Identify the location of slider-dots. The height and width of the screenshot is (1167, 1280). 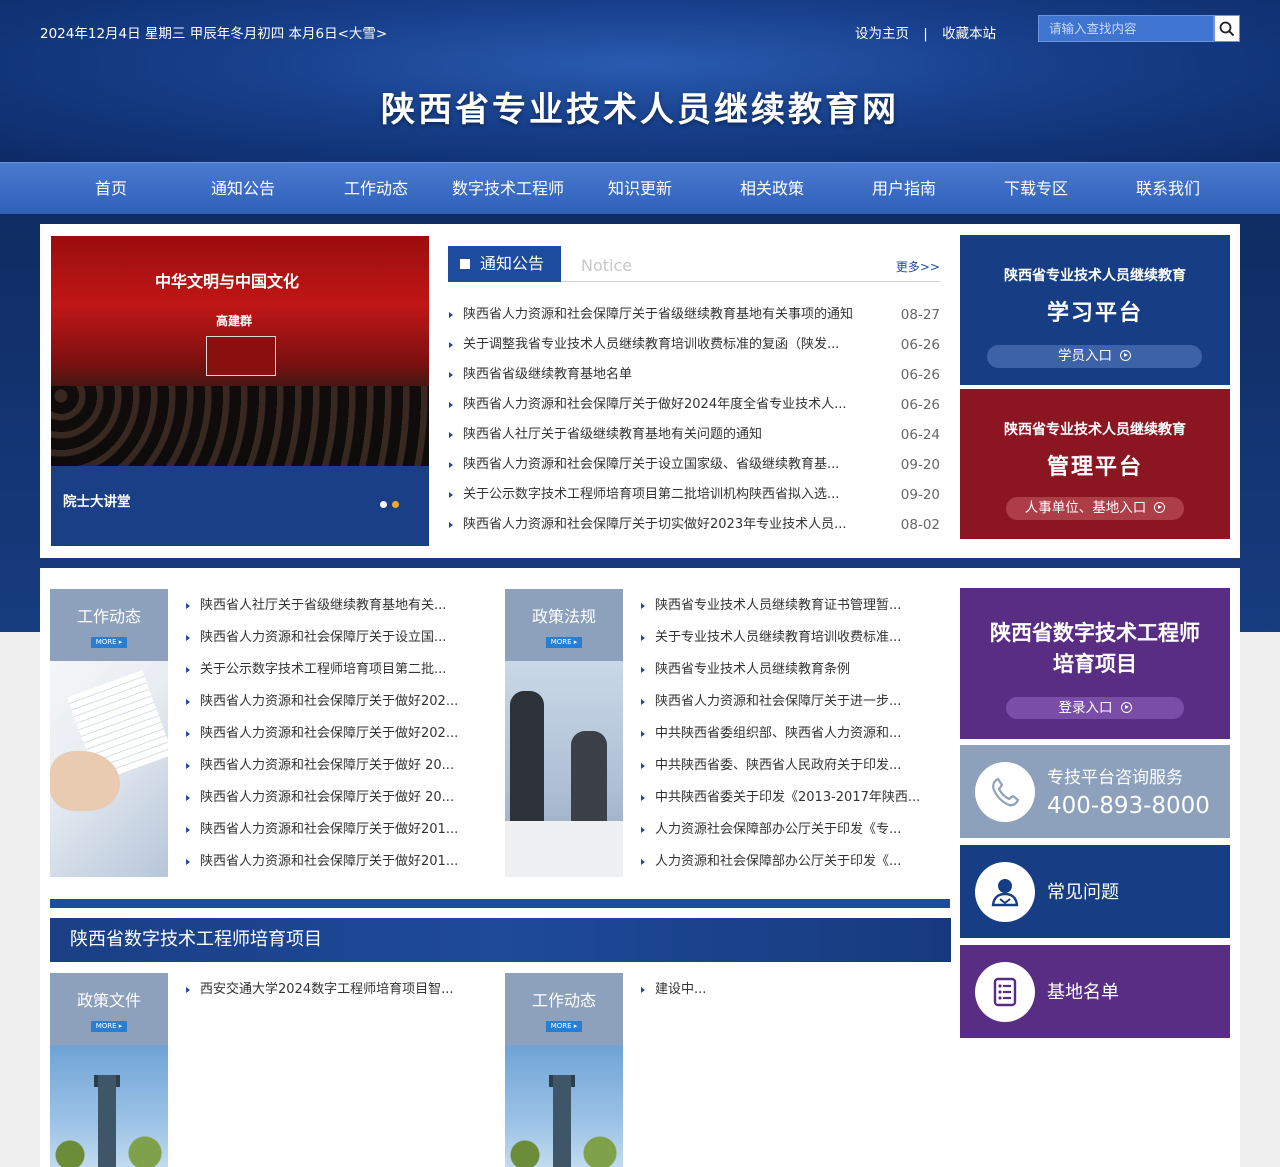
(392, 504).